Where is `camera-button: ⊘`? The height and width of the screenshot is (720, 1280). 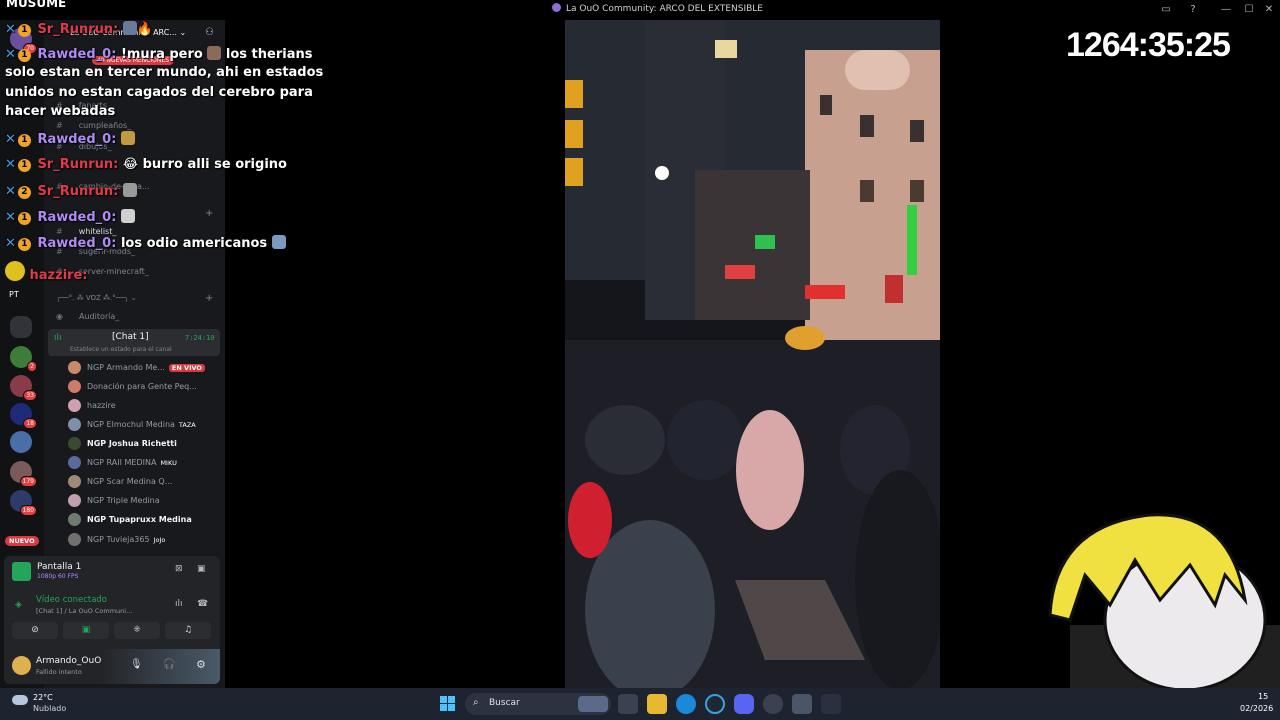 camera-button: ⊘ is located at coordinates (35, 630).